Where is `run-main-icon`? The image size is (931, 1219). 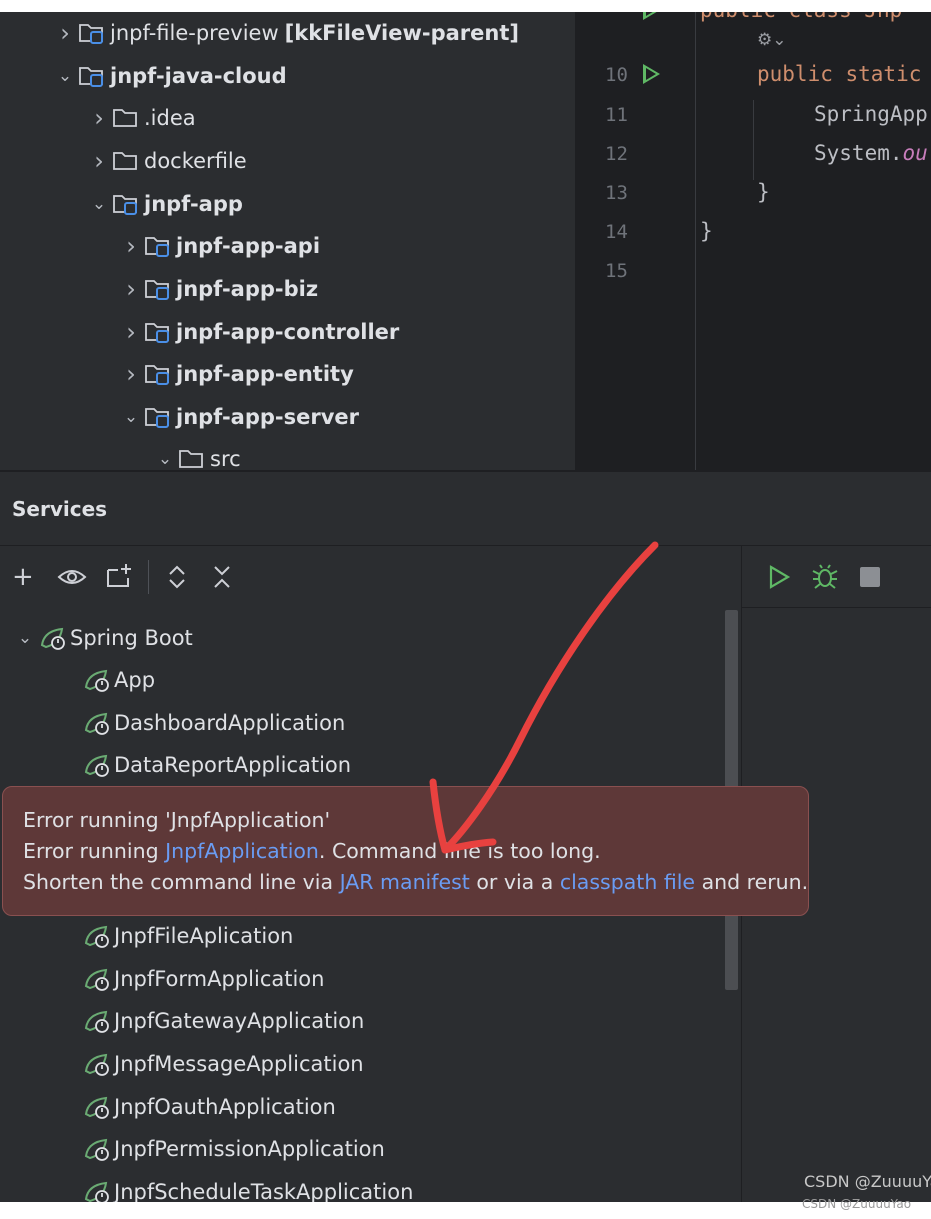 run-main-icon is located at coordinates (651, 74).